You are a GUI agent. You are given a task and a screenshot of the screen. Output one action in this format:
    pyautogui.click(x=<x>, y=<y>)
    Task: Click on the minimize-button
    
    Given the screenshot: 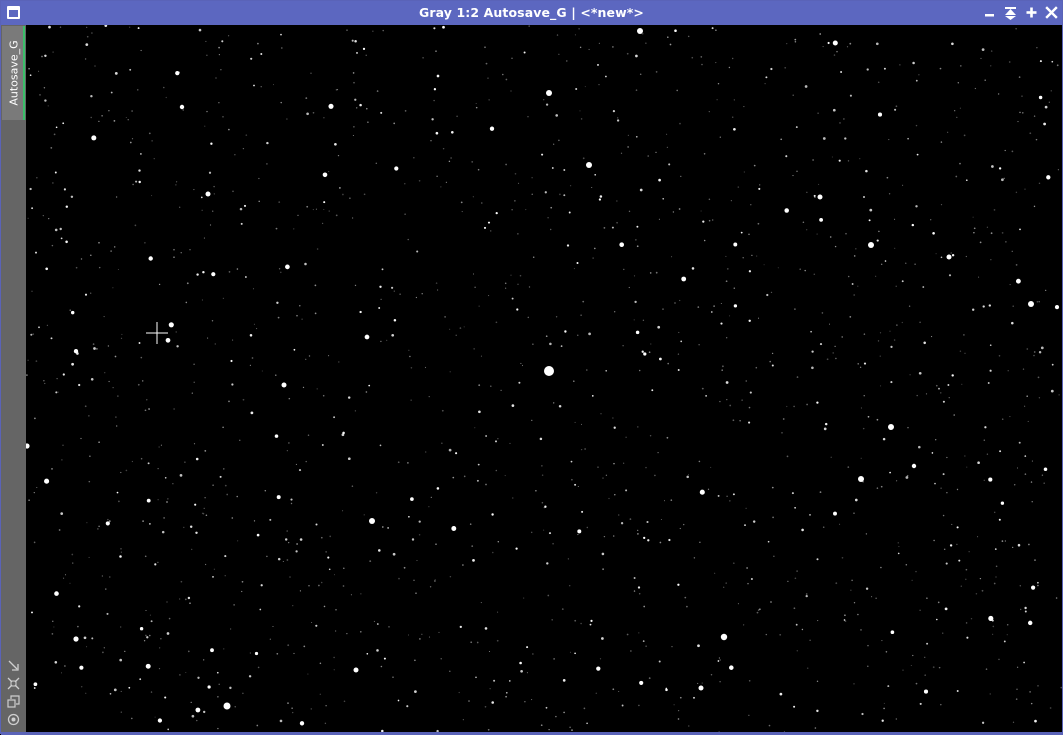 What is the action you would take?
    pyautogui.click(x=990, y=13)
    